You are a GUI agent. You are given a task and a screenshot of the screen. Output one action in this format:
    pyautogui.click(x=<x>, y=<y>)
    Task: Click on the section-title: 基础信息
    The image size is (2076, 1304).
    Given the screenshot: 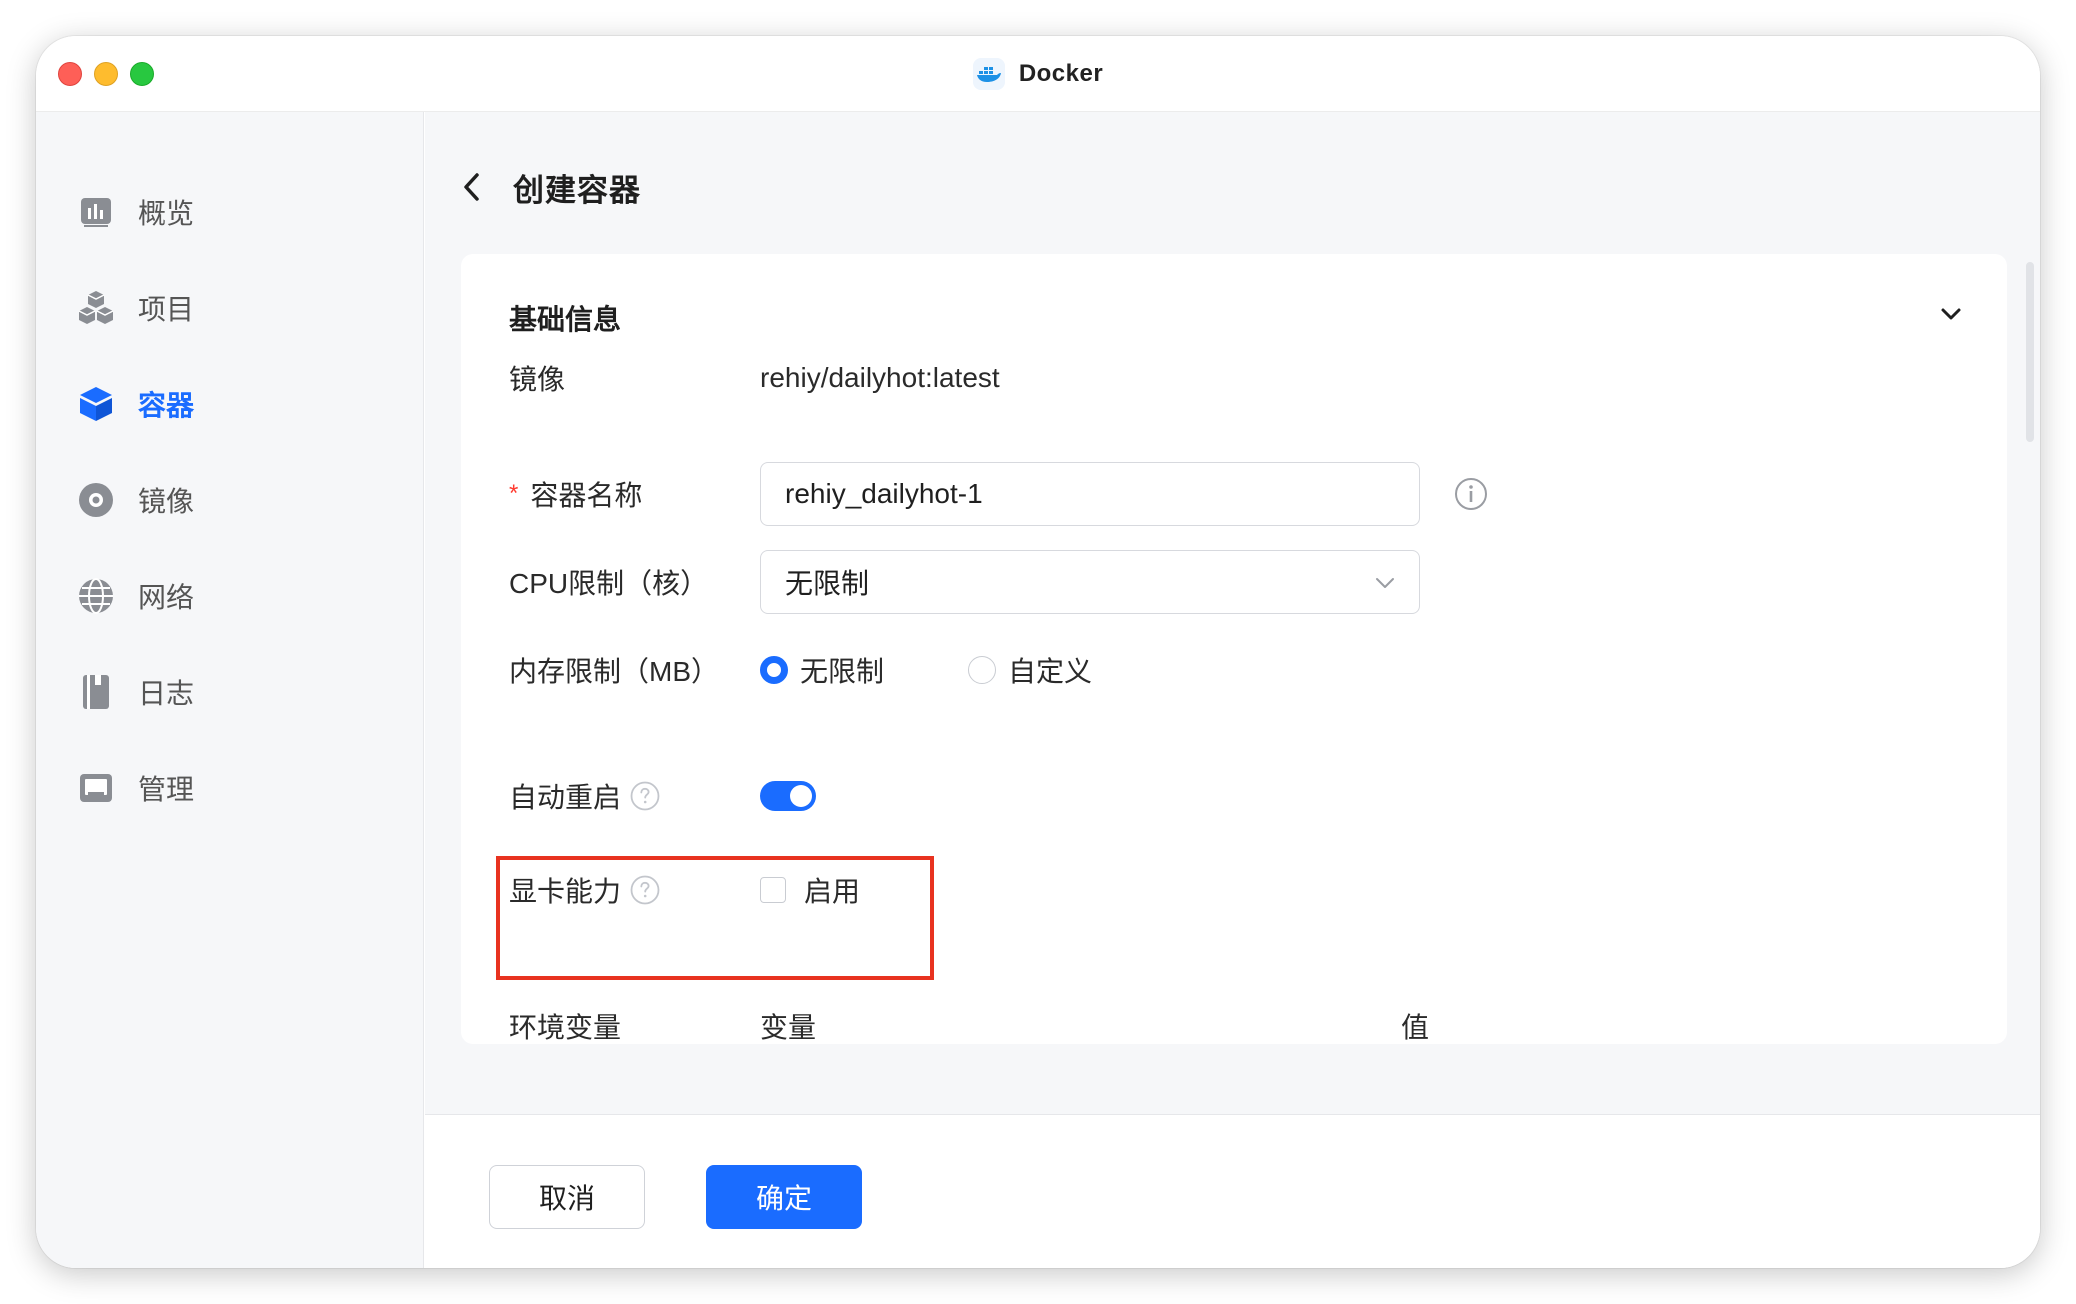 What is the action you would take?
    pyautogui.click(x=565, y=319)
    